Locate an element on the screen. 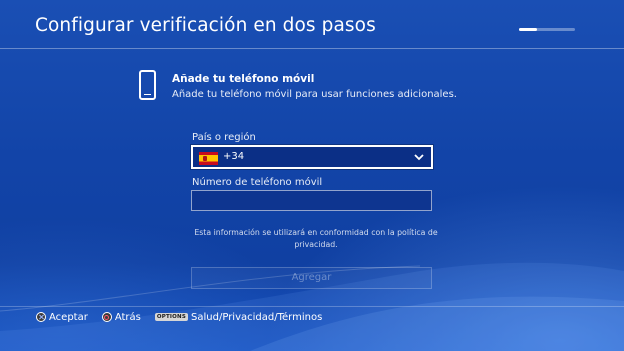 The width and height of the screenshot is (624, 351). accept-label: Aceptar is located at coordinates (68, 317).